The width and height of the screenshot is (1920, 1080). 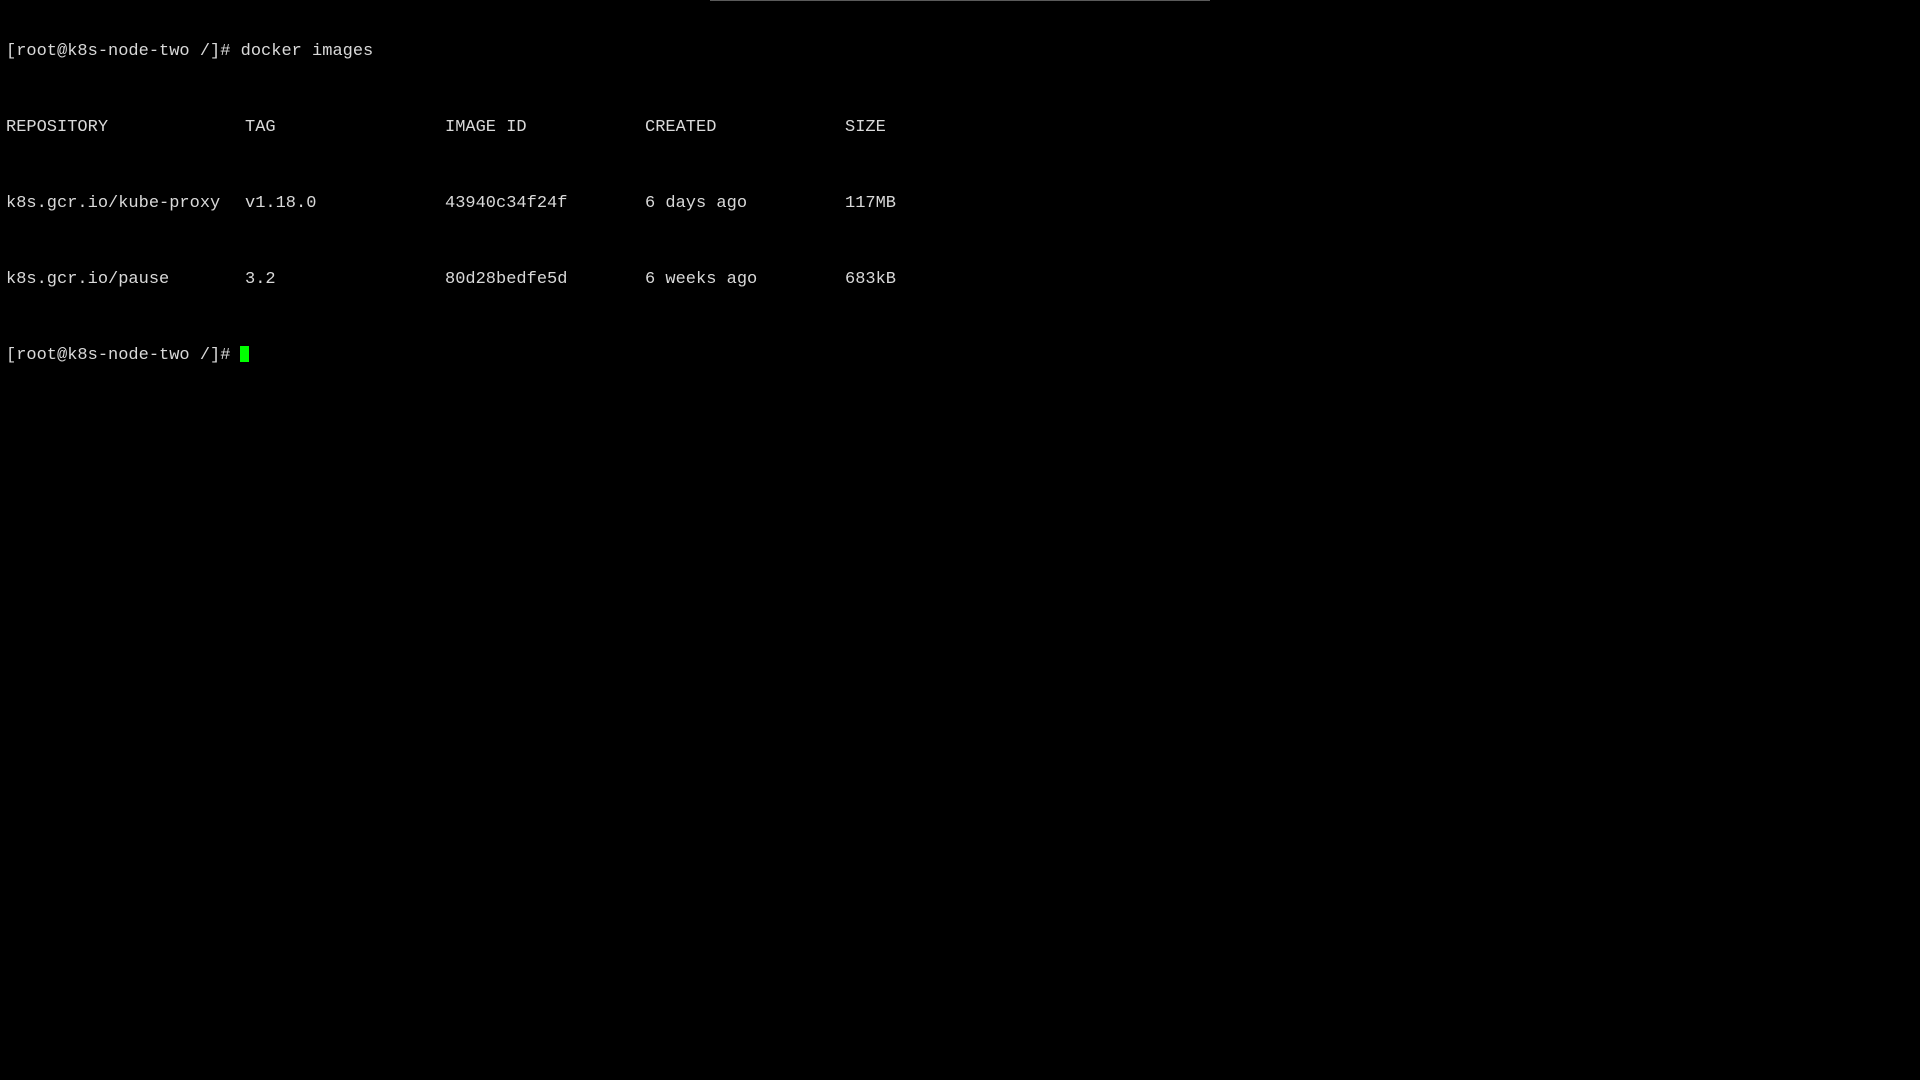 I want to click on window-top-edge, so click(x=960, y=0).